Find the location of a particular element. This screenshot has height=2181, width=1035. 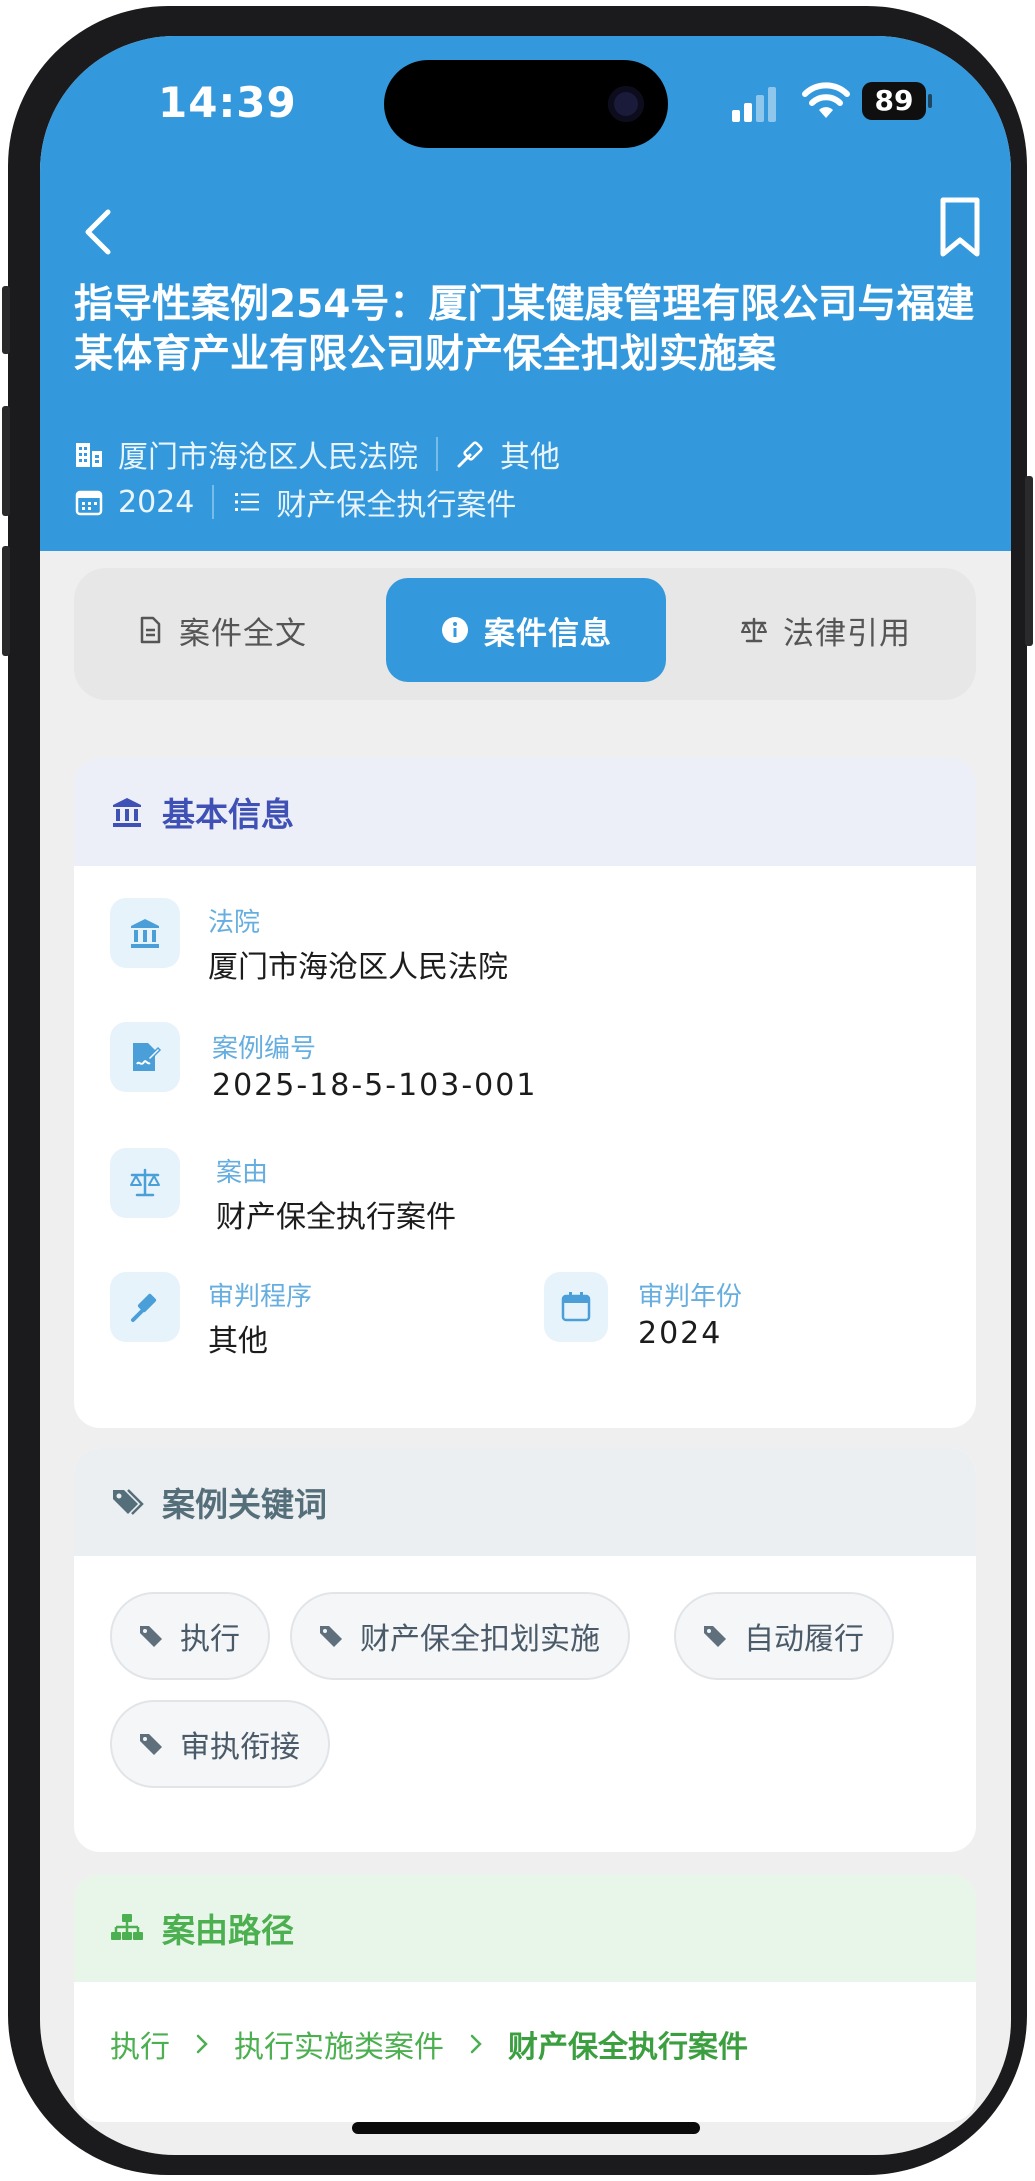

cause-value: 财产保全执行案件 is located at coordinates (336, 1217).